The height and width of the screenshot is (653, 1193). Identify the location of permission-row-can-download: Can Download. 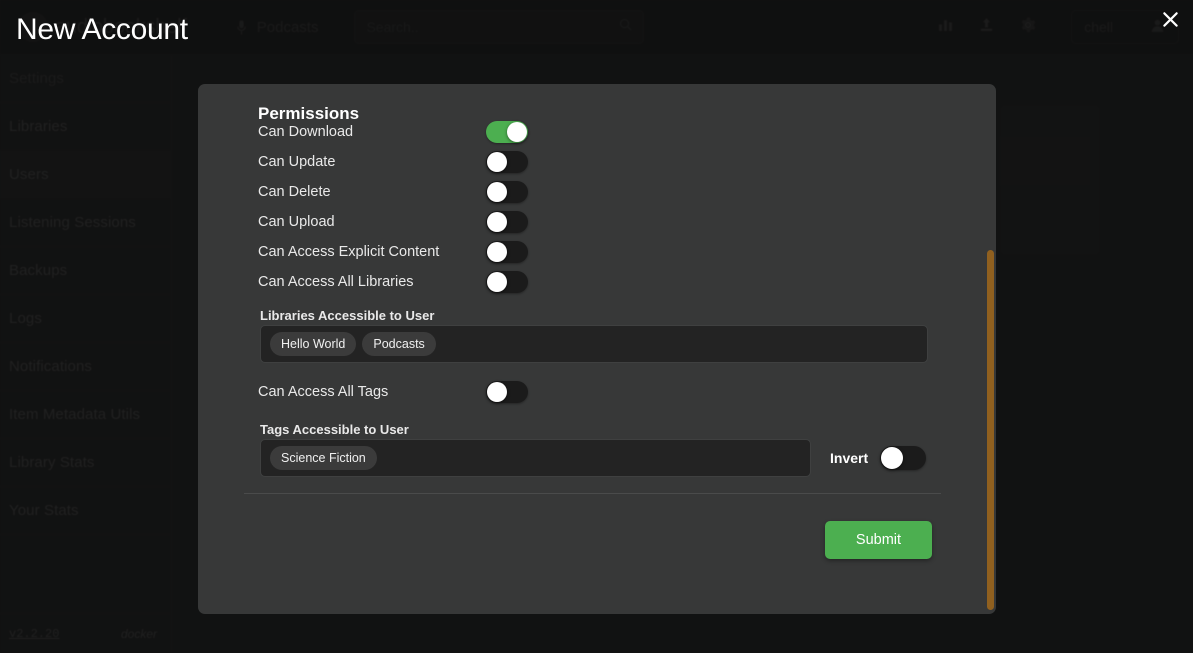
(393, 132).